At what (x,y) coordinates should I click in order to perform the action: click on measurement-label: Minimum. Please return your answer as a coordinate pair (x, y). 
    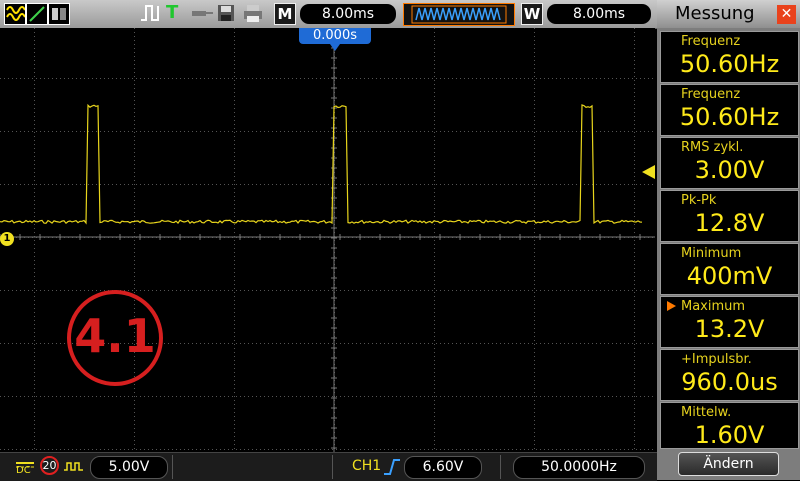
    Looking at the image, I should click on (711, 253).